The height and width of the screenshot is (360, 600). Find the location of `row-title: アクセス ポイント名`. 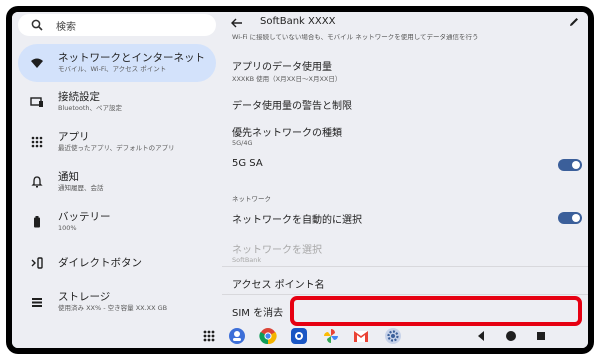

row-title: アクセス ポイント名 is located at coordinates (278, 285).